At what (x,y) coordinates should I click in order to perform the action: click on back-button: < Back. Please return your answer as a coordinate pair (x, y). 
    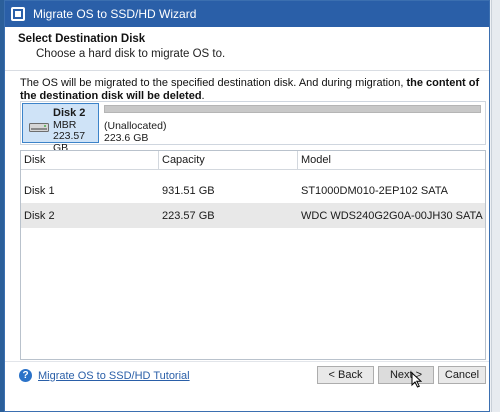
    Looking at the image, I should click on (345, 375).